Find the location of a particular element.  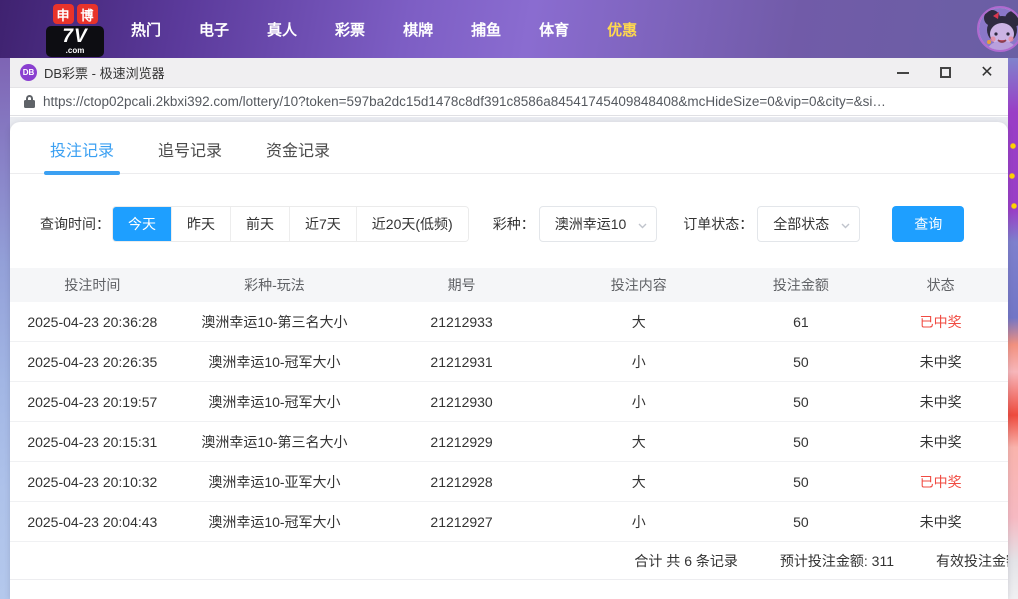

window-title: DB彩票 - 极速浏览器 is located at coordinates (104, 73).